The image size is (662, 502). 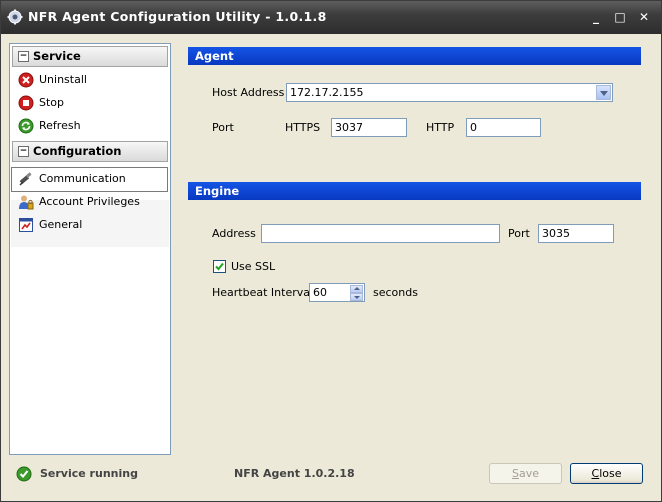 What do you see at coordinates (356, 289) in the screenshot?
I see `spin-up-icon` at bounding box center [356, 289].